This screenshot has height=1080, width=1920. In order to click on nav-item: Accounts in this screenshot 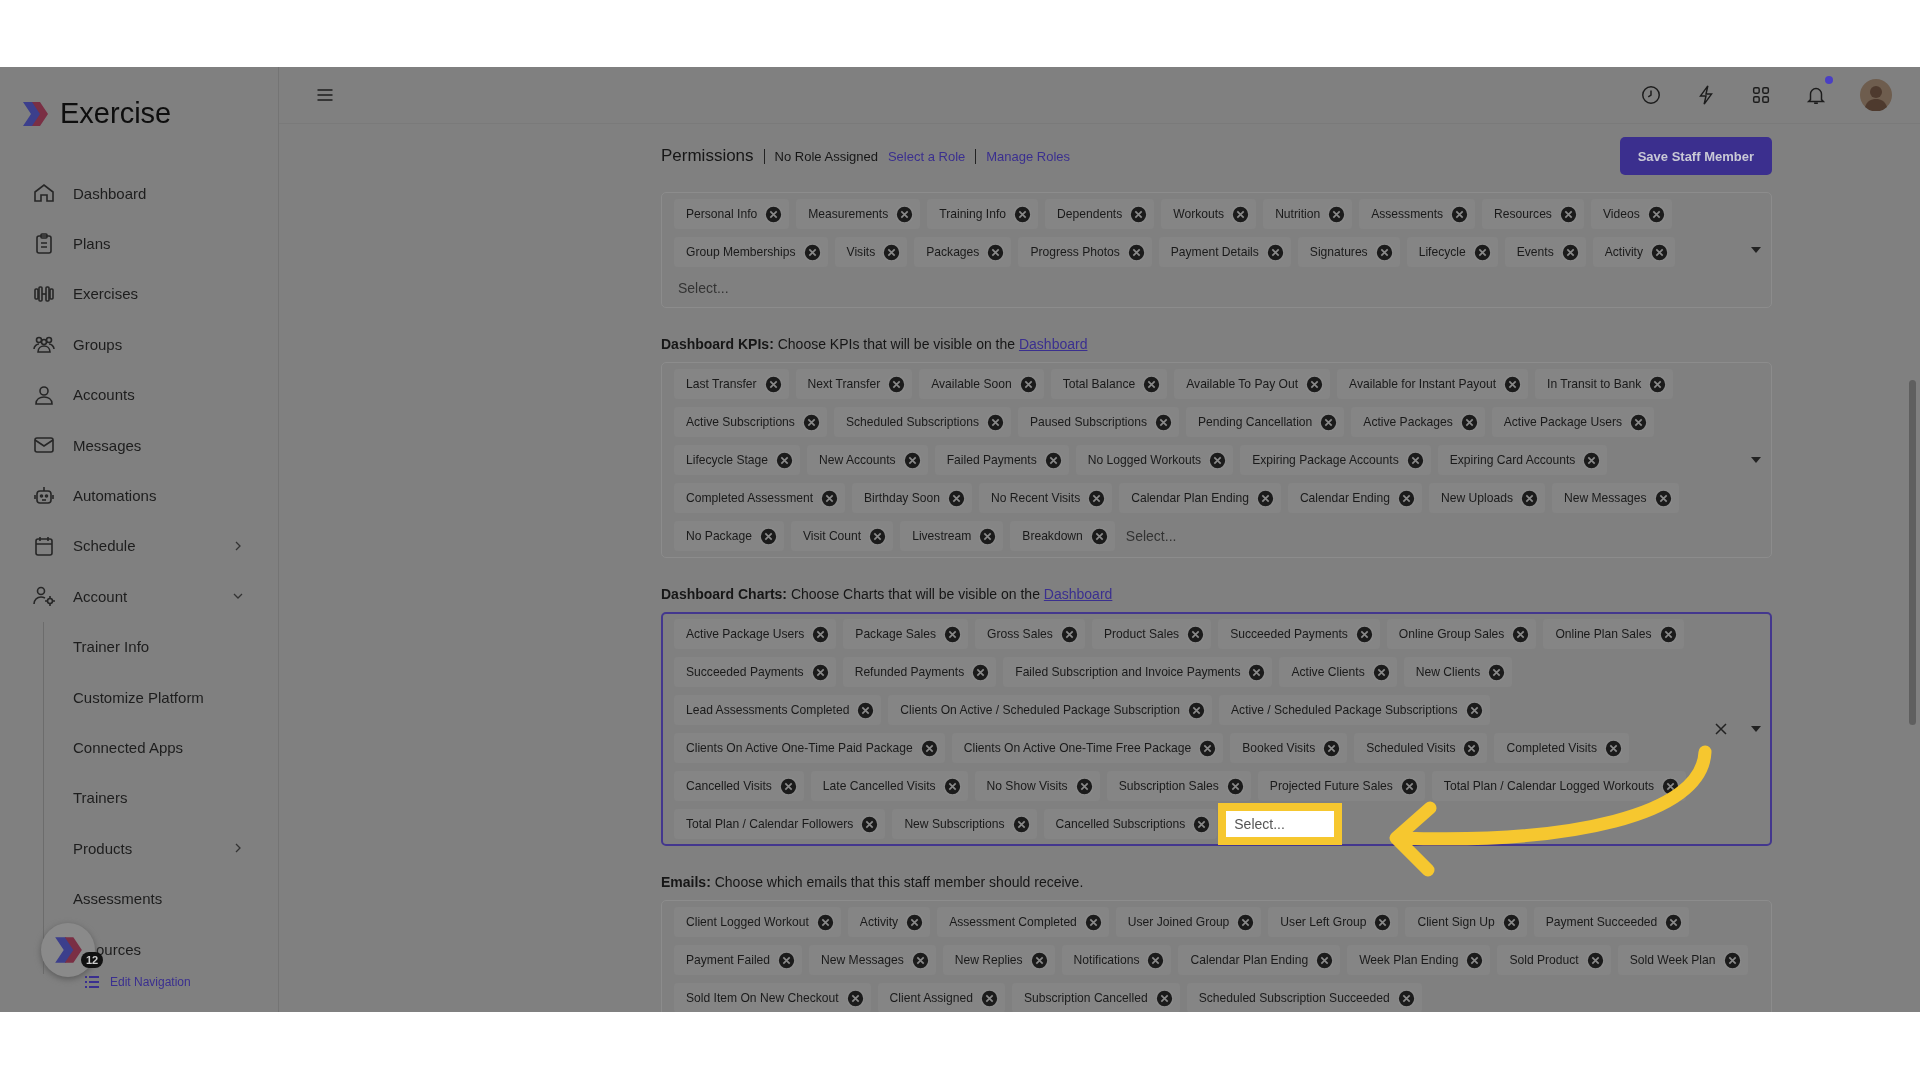, I will do `click(139, 394)`.